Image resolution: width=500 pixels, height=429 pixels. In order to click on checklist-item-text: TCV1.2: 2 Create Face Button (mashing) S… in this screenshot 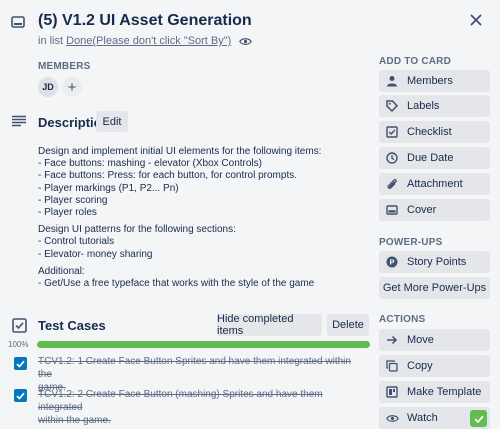, I will do `click(180, 401)`.